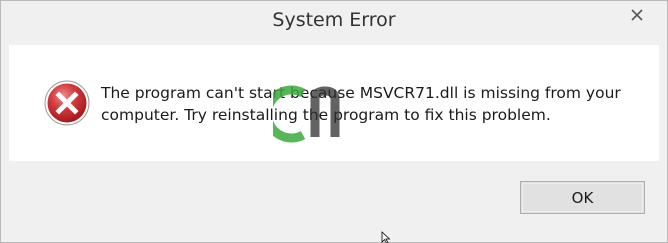 Image resolution: width=668 pixels, height=243 pixels. I want to click on window-title: System Error, so click(334, 20).